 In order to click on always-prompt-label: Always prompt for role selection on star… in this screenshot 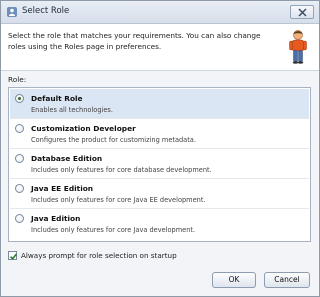, I will do `click(99, 255)`.